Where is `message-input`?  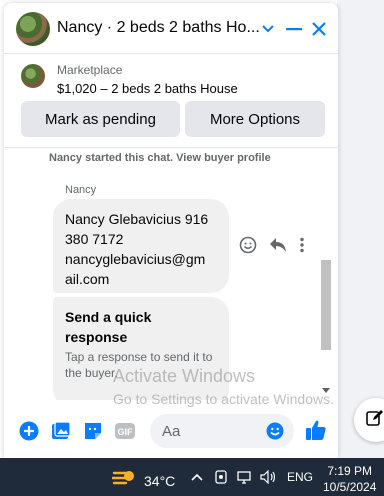
message-input is located at coordinates (212, 431).